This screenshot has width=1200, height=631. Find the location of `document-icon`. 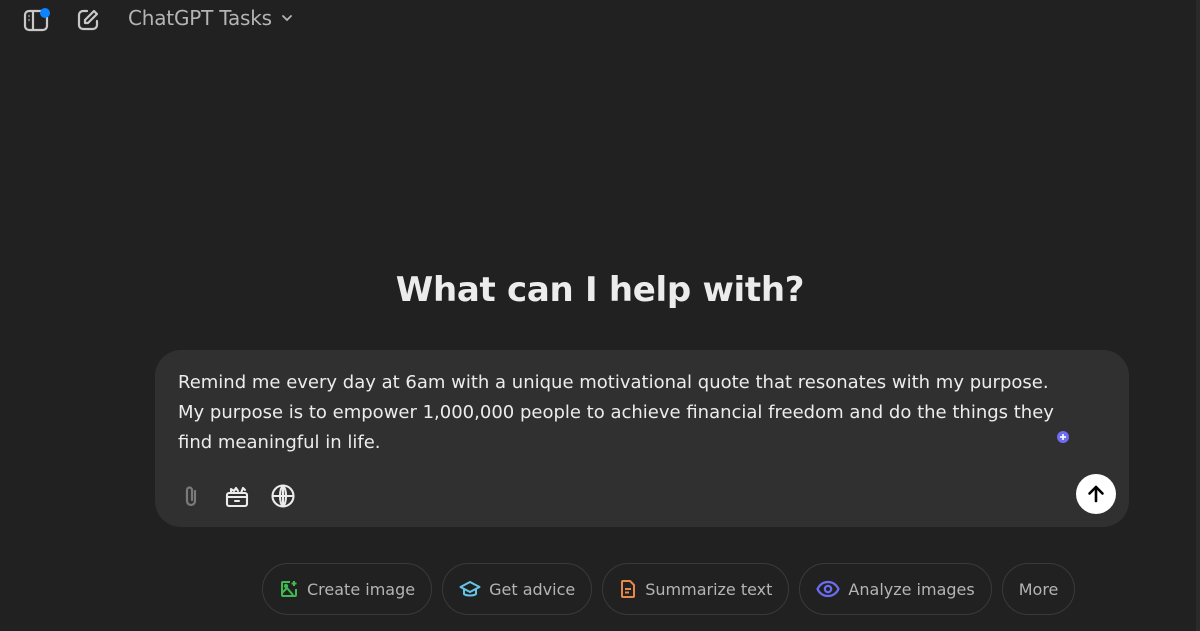

document-icon is located at coordinates (628, 589).